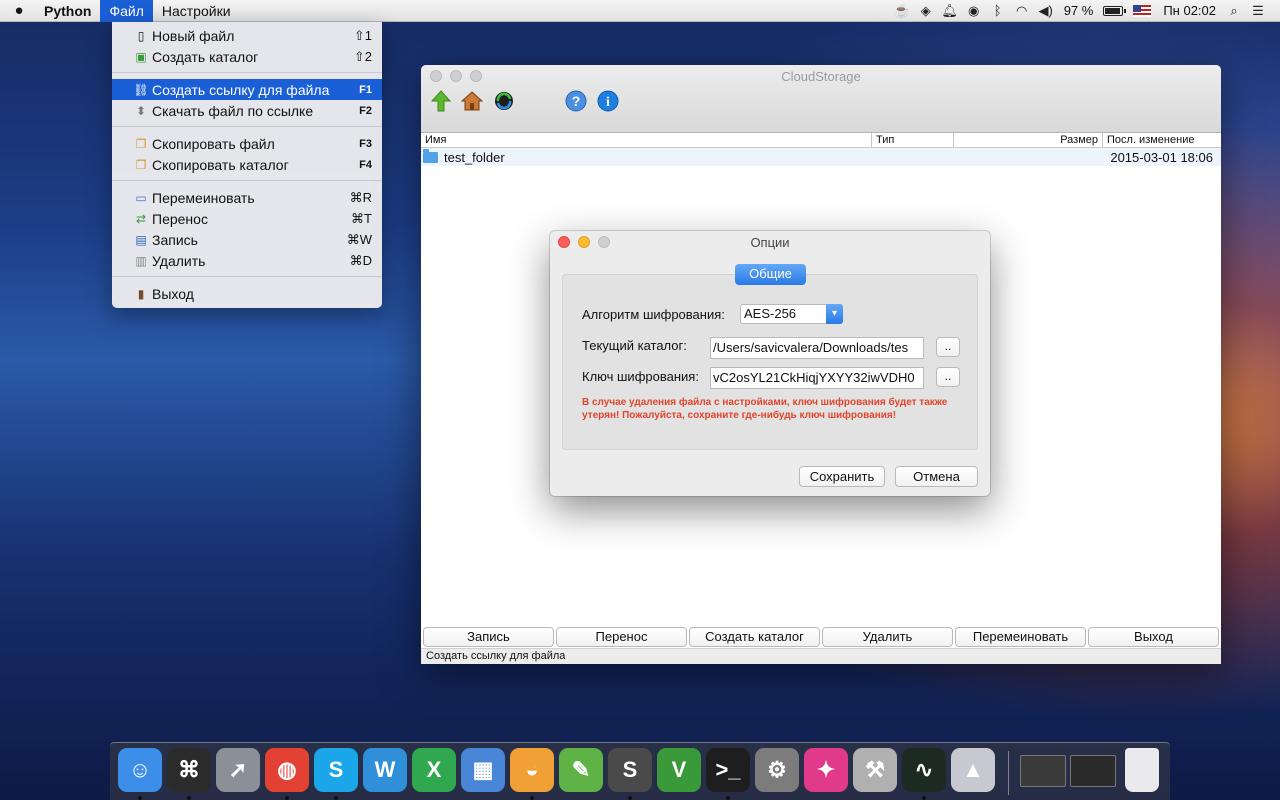 This screenshot has height=800, width=1280. Describe the element at coordinates (950, 11) in the screenshot. I see `notification-icon: 🔔︎` at that location.